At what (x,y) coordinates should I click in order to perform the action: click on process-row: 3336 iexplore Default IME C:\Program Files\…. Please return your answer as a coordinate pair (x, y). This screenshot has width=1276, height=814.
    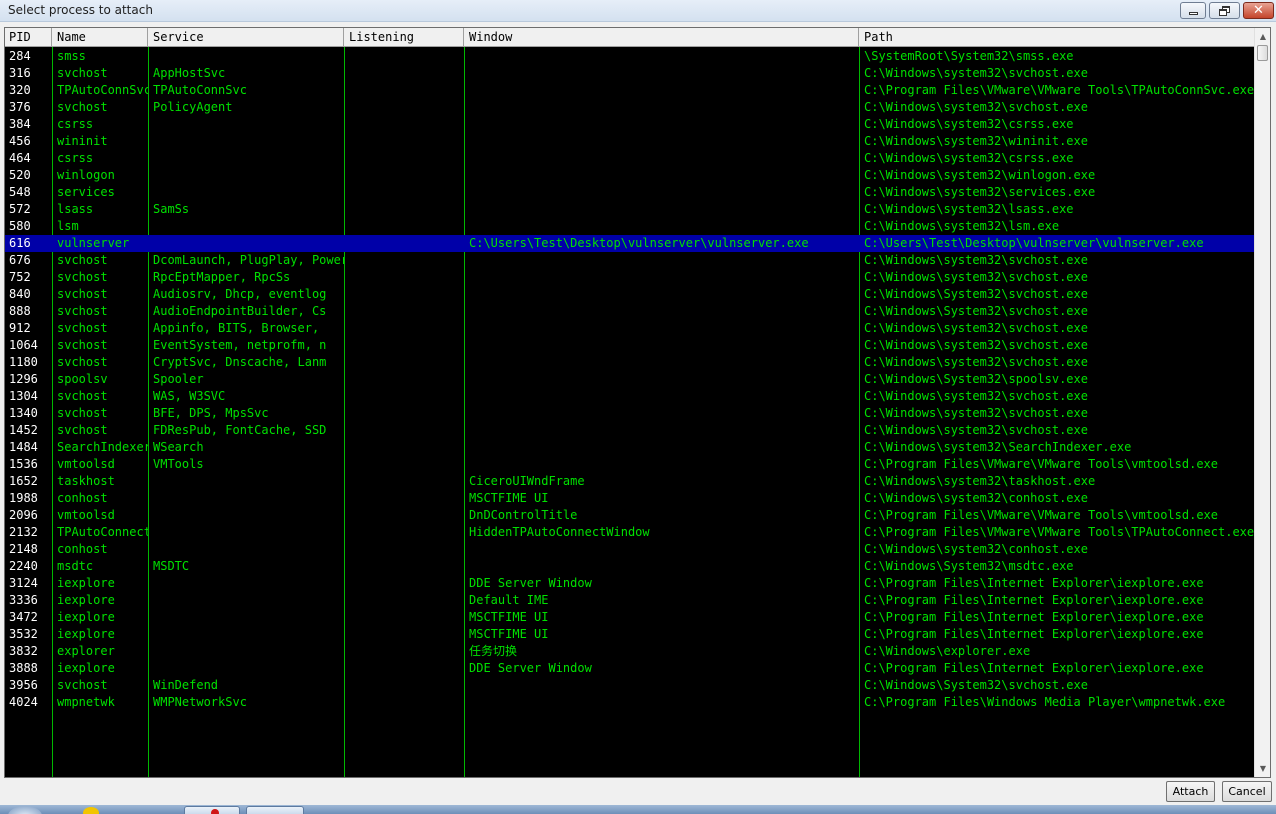
    Looking at the image, I should click on (629, 600).